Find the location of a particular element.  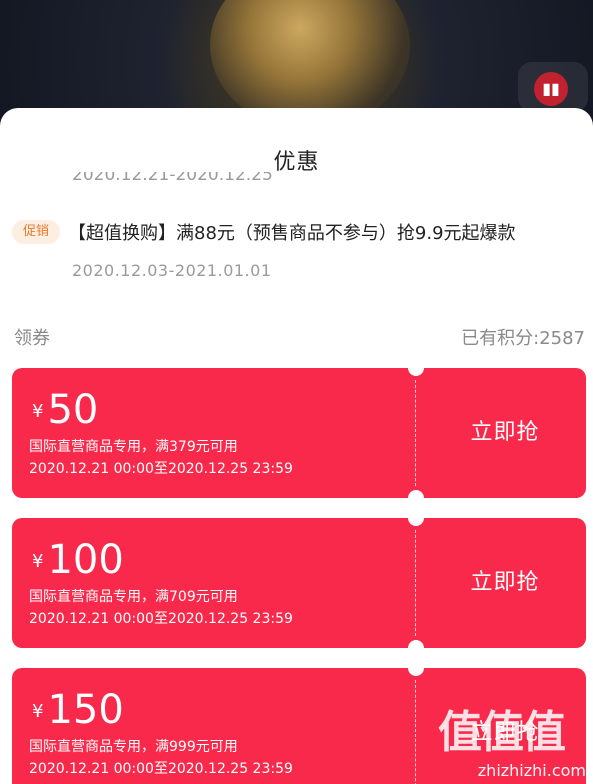

coupon-amount: ¥50 is located at coordinates (65, 410).